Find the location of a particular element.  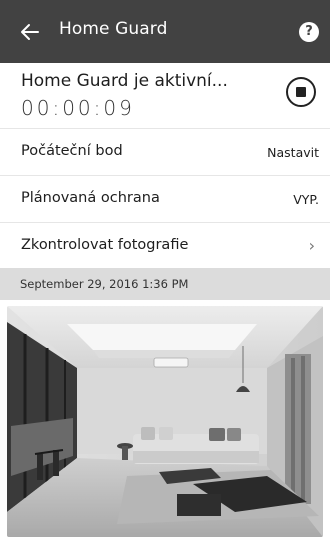

check-photos-label: Zkontrolovat fotografie is located at coordinates (105, 245).